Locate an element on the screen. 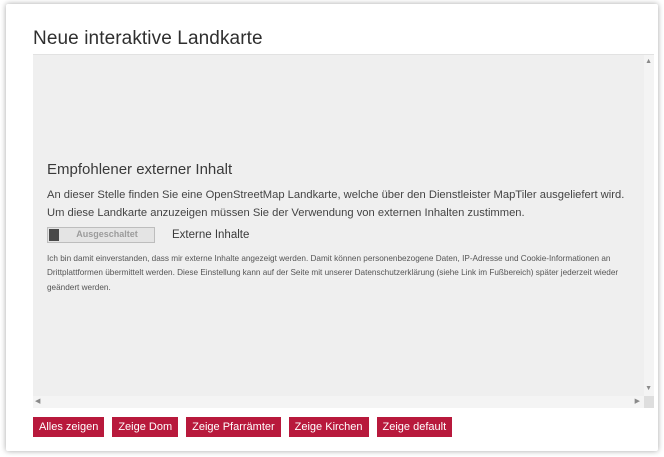  horizontal-scrollbar is located at coordinates (338, 402).